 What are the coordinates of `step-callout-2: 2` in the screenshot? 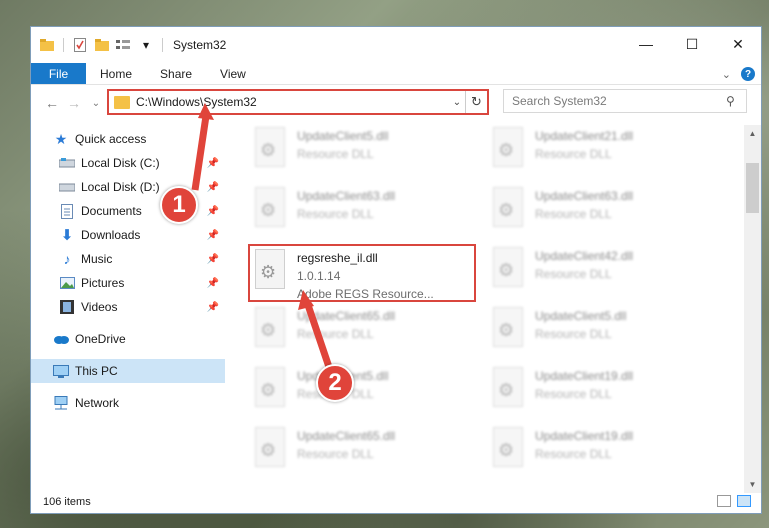 It's located at (335, 383).